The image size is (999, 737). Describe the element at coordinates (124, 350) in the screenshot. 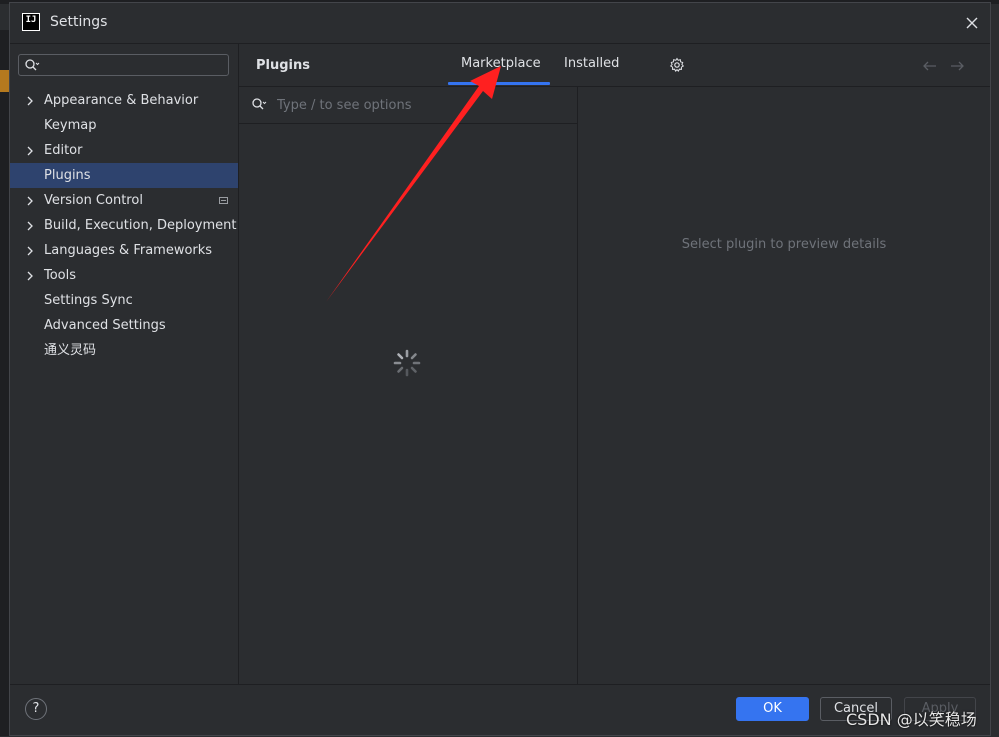

I see `sidebar-item: 通义灵码` at that location.